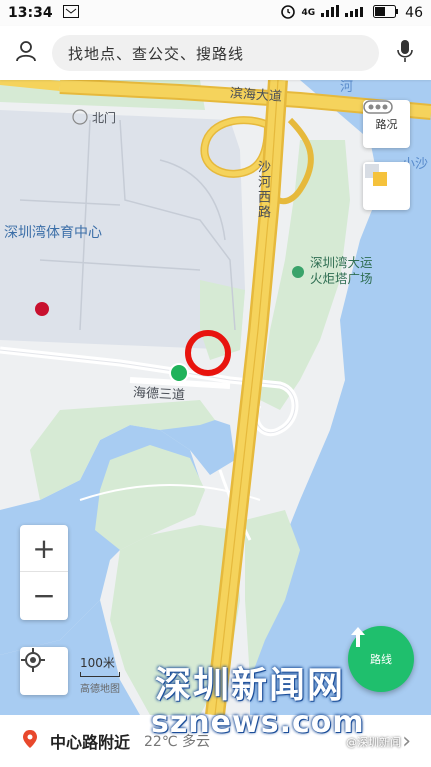  I want to click on poi-label-torch: 深圳湾大运 火炬塔广场, so click(341, 271).